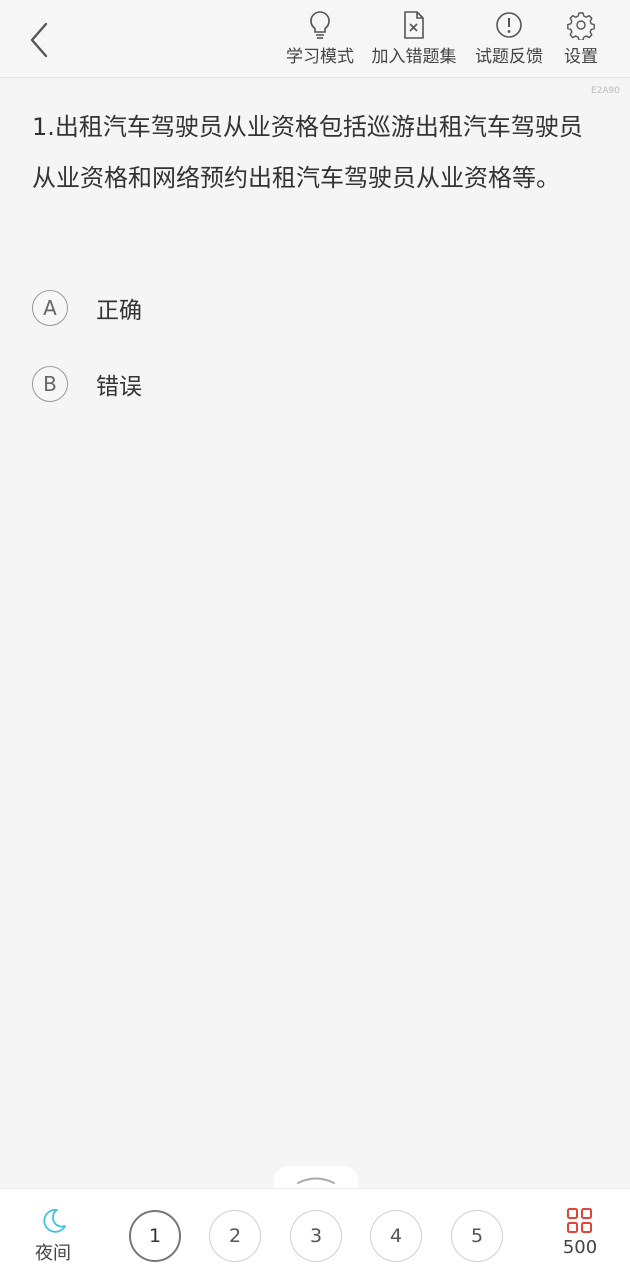 The height and width of the screenshot is (1280, 630). What do you see at coordinates (580, 1247) in the screenshot?
I see `total-count: 500` at bounding box center [580, 1247].